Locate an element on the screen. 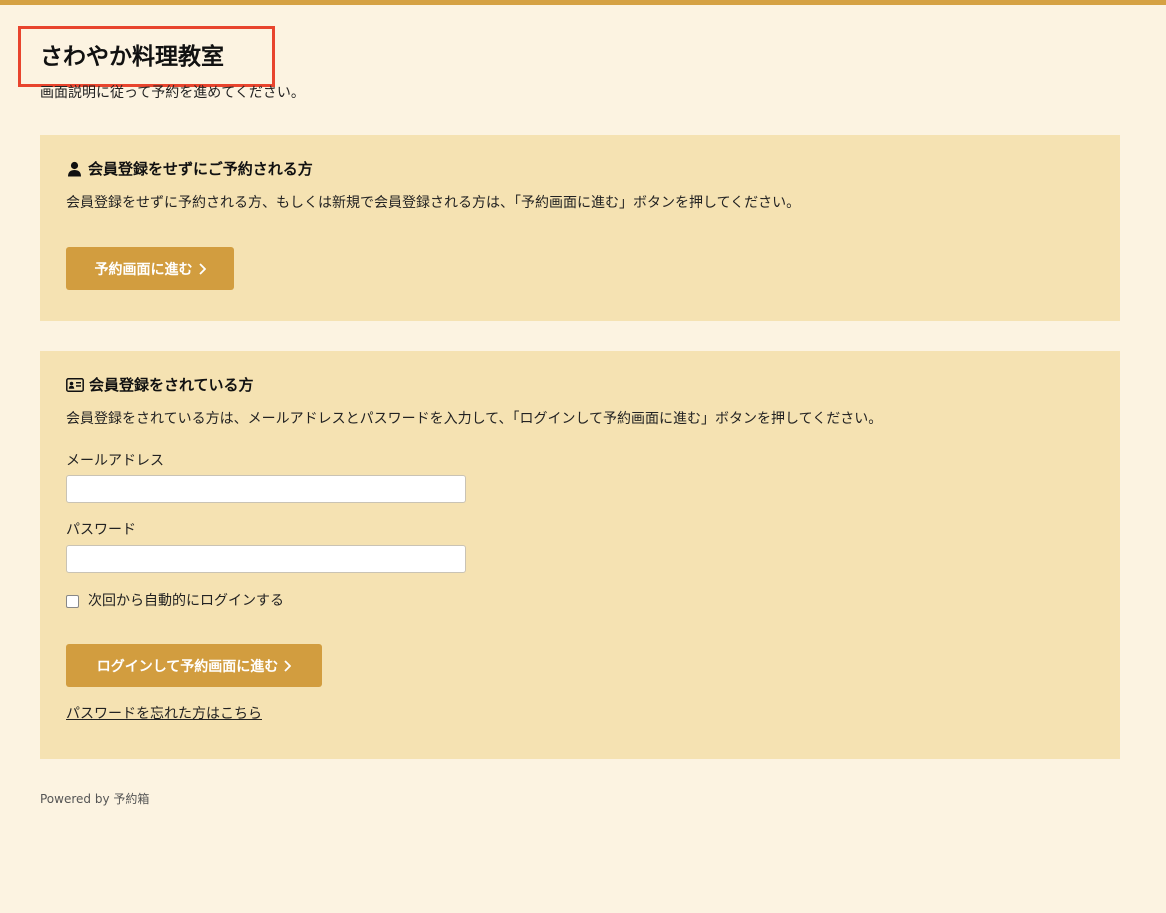 The image size is (1166, 913). remember-me-row: 次回から自動的にログインする is located at coordinates (175, 601).